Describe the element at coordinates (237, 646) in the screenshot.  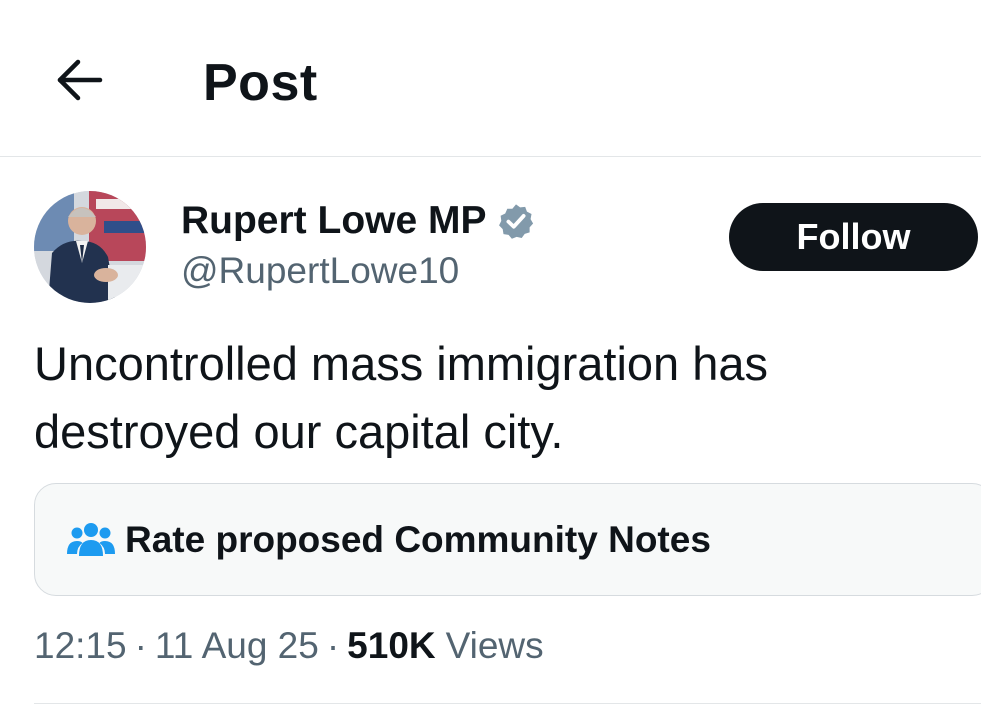
I see `post-date: 11 Aug 25` at that location.